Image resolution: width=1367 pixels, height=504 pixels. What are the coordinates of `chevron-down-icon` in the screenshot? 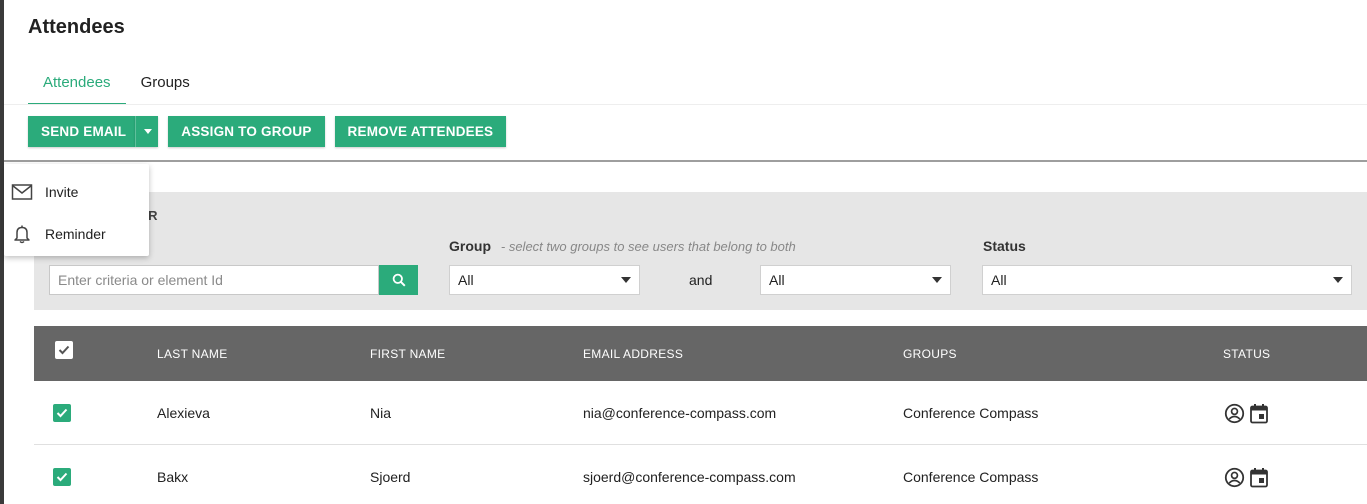 It's located at (148, 131).